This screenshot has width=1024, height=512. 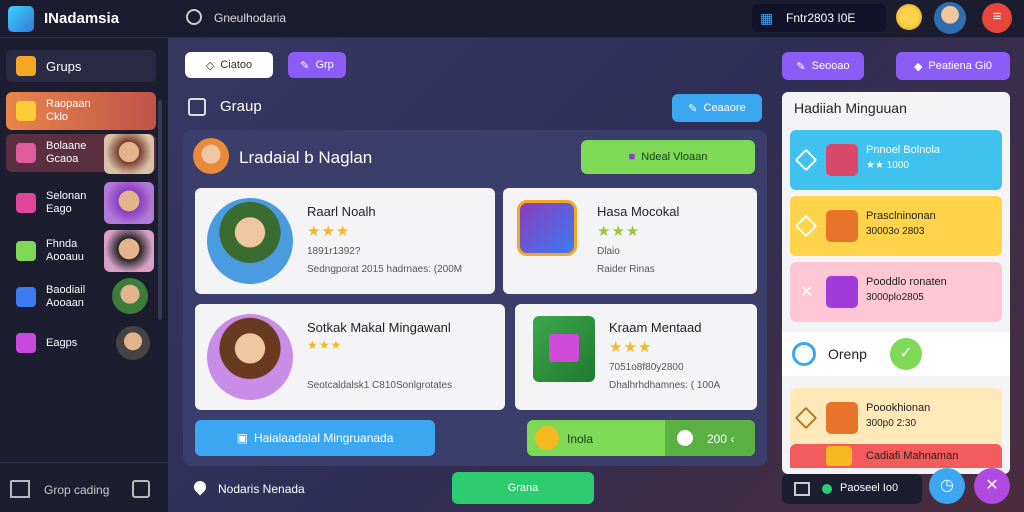 What do you see at coordinates (65, 257) in the screenshot?
I see `sidebar-item-sub: Aooauu` at bounding box center [65, 257].